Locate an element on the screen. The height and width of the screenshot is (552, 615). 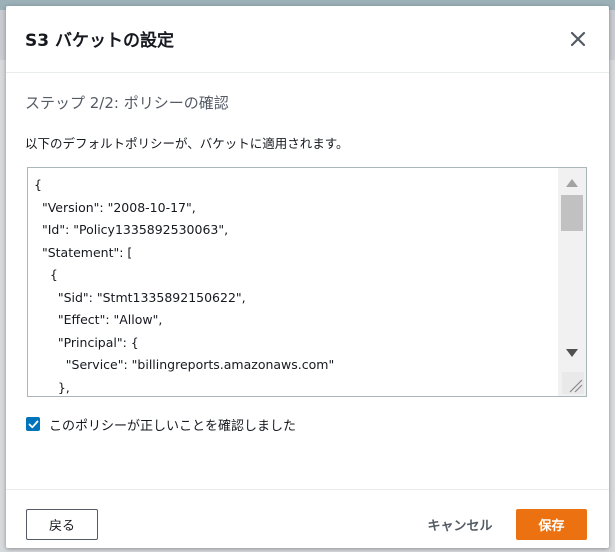
confirm-policy-checkbox is located at coordinates (33, 424).